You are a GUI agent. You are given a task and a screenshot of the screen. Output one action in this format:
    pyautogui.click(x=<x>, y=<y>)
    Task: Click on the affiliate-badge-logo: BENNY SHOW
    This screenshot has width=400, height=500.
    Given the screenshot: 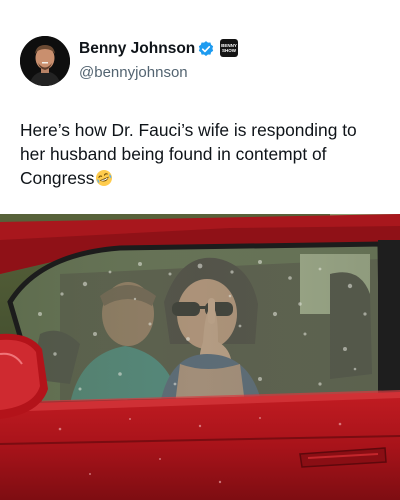 What is the action you would take?
    pyautogui.click(x=229, y=48)
    